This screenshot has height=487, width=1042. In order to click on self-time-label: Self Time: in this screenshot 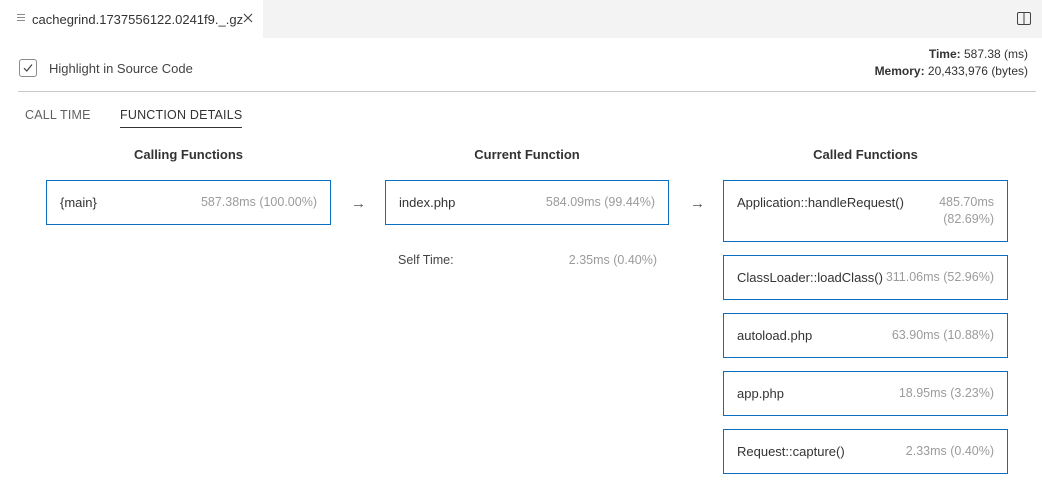, I will do `click(426, 260)`.